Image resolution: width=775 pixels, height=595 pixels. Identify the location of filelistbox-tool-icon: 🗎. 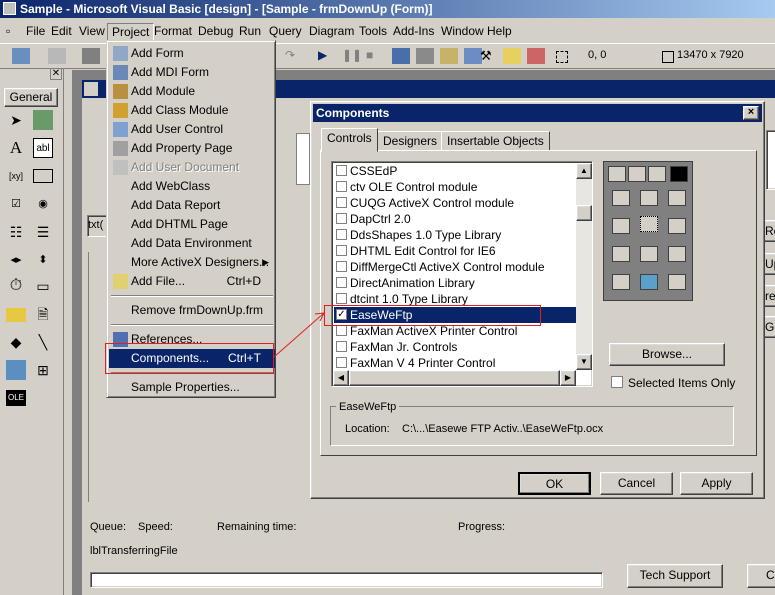
(43, 314).